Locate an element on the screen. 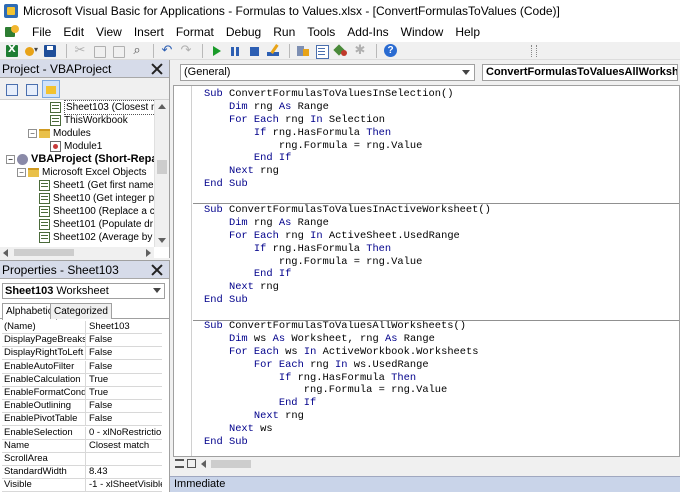 This screenshot has width=680, height=492. paste-icon is located at coordinates (118, 51).